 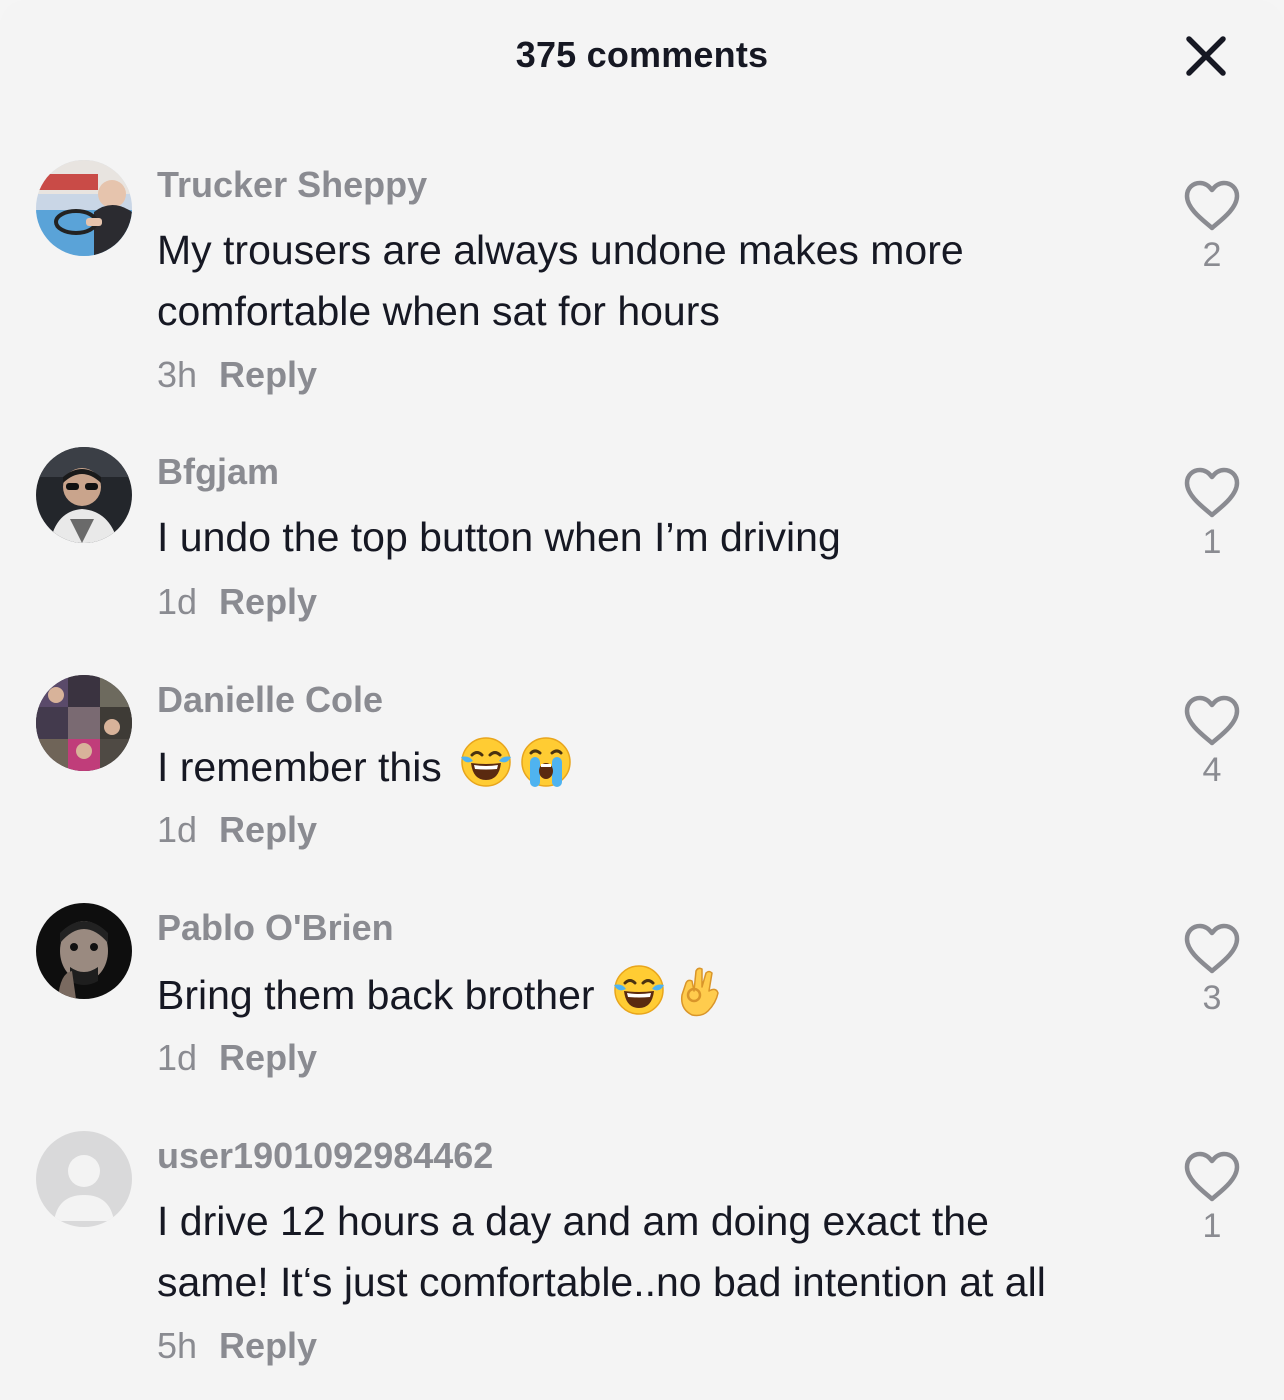 What do you see at coordinates (376, 995) in the screenshot?
I see `comment-text-line: Bring them back brother` at bounding box center [376, 995].